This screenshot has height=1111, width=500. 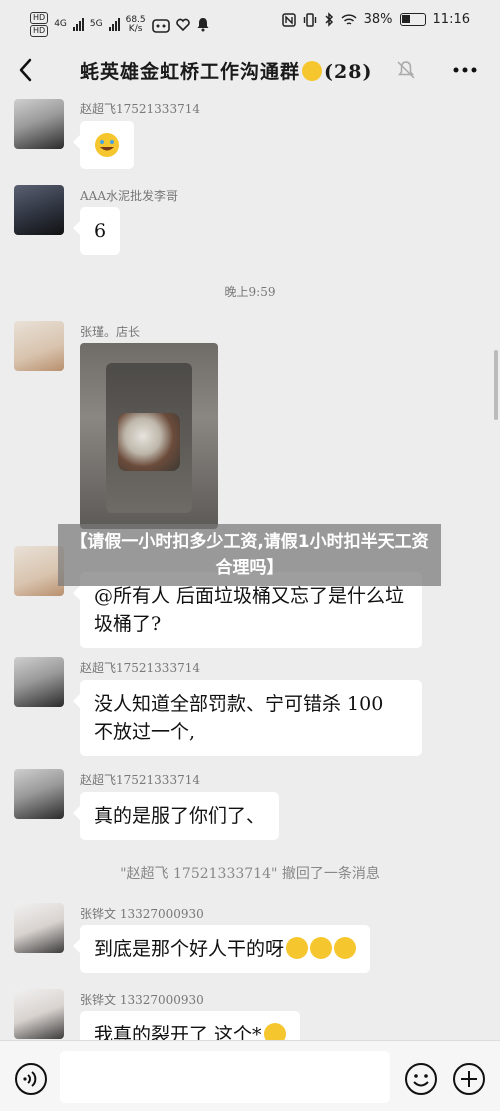 What do you see at coordinates (39, 18) in the screenshot?
I see `hd-badge-1: HD` at bounding box center [39, 18].